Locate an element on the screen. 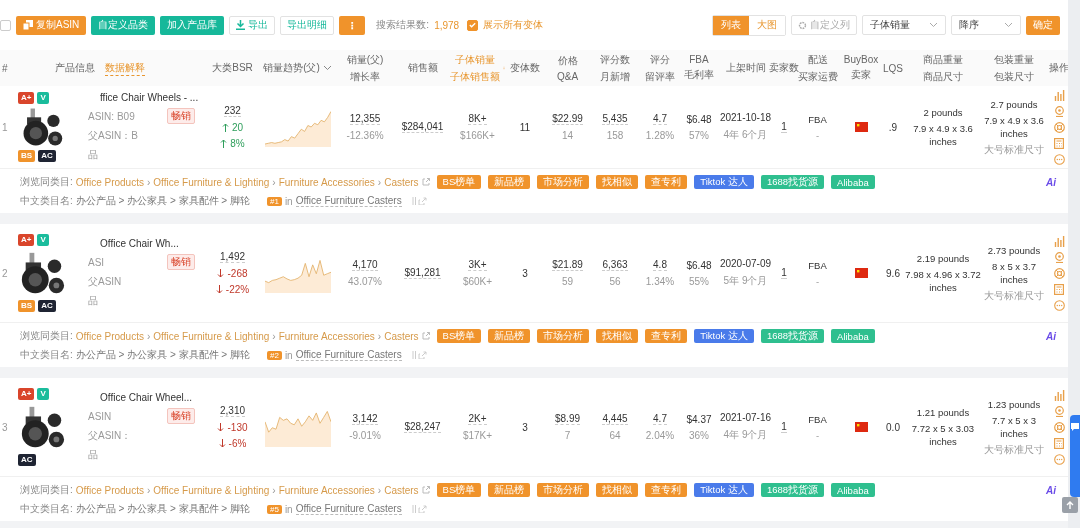 The image size is (1080, 528). fba-fee: $4.37 is located at coordinates (699, 419).